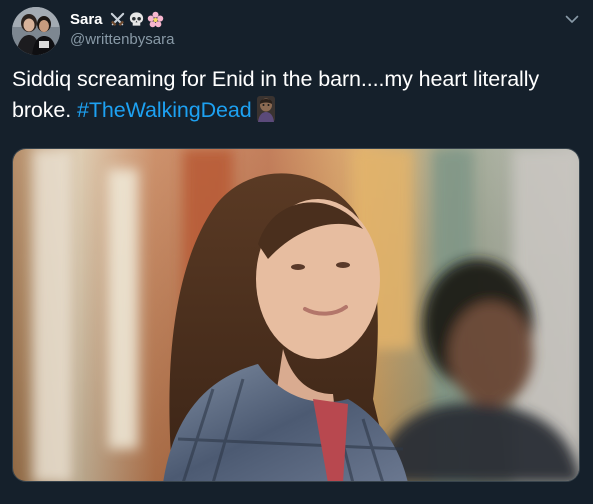  I want to click on avatar, so click(36, 31).